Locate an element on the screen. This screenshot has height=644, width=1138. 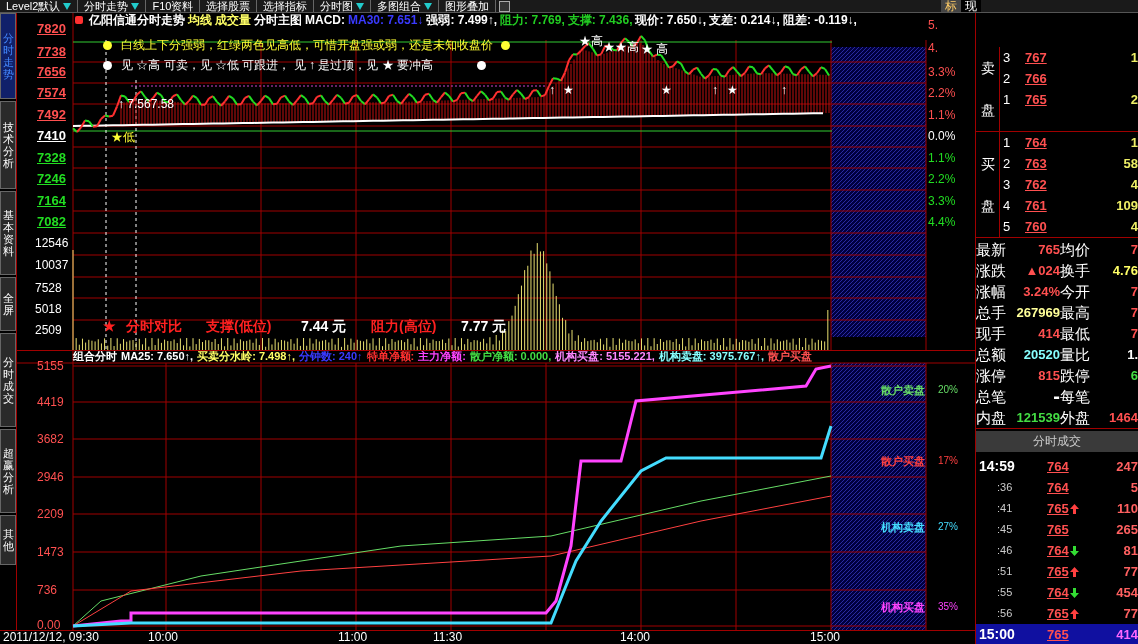
trade-price: 764 is located at coordinates (1058, 488).